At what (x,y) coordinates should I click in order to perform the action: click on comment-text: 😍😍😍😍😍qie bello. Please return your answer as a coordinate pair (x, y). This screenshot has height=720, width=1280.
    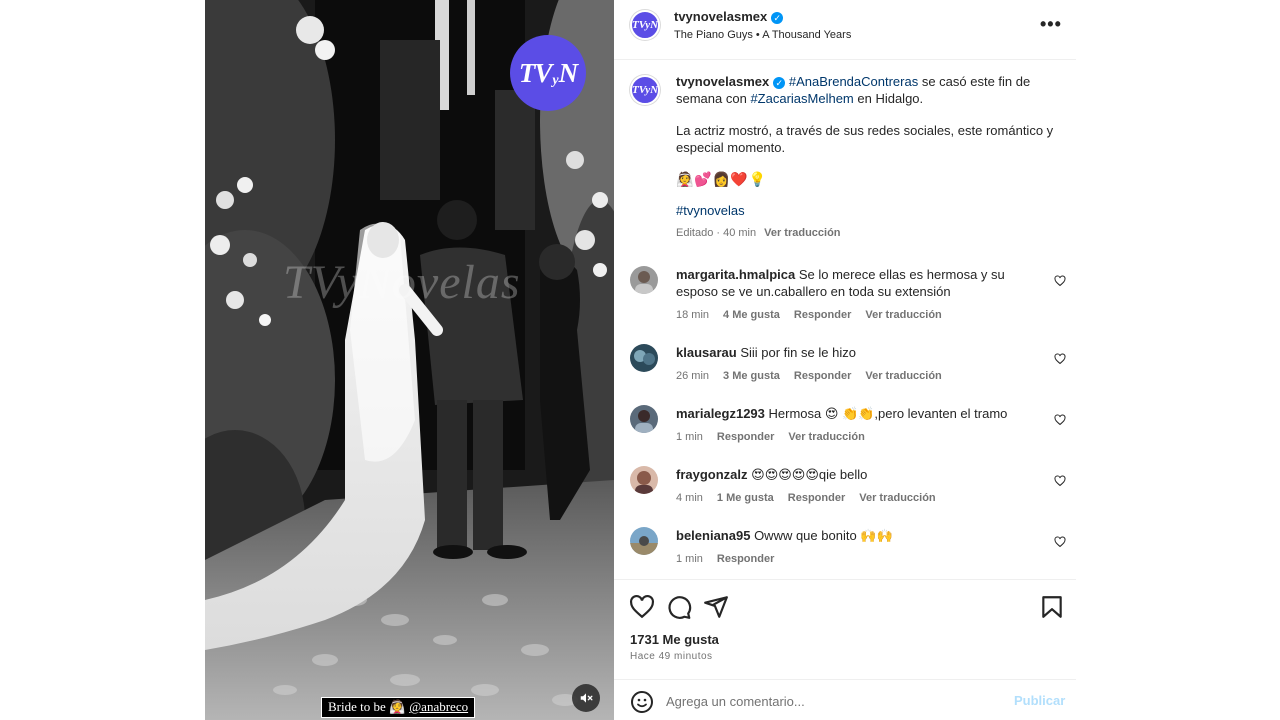
    Looking at the image, I should click on (809, 474).